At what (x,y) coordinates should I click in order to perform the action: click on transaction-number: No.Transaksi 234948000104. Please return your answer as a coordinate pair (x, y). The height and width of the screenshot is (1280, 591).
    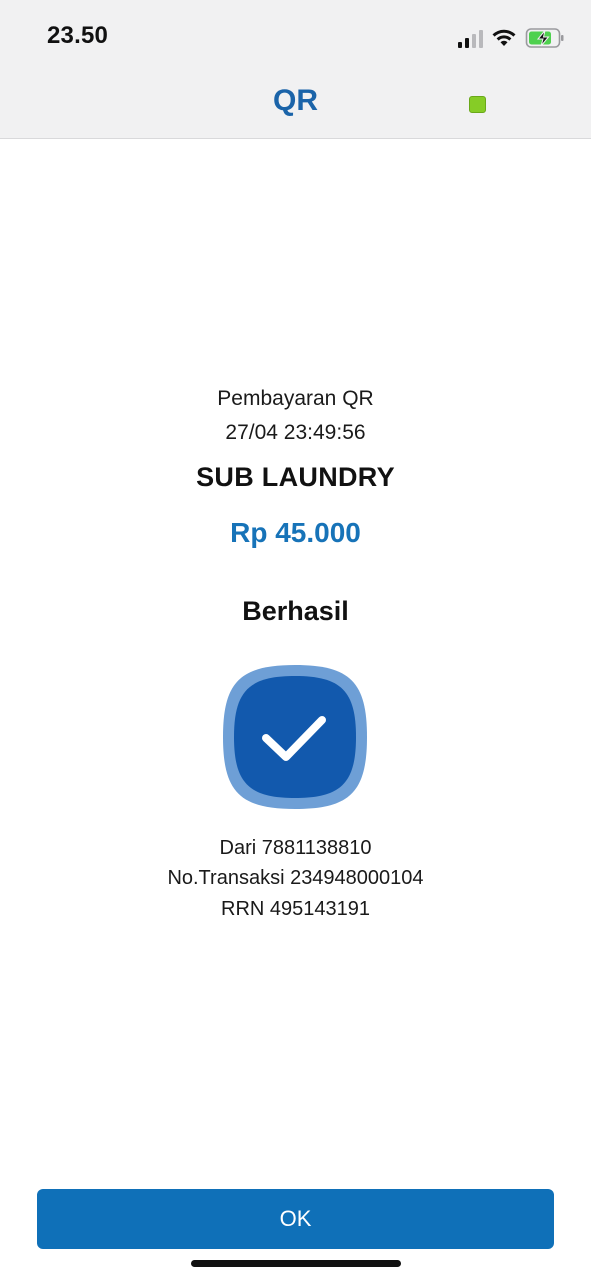
    Looking at the image, I should click on (295, 878).